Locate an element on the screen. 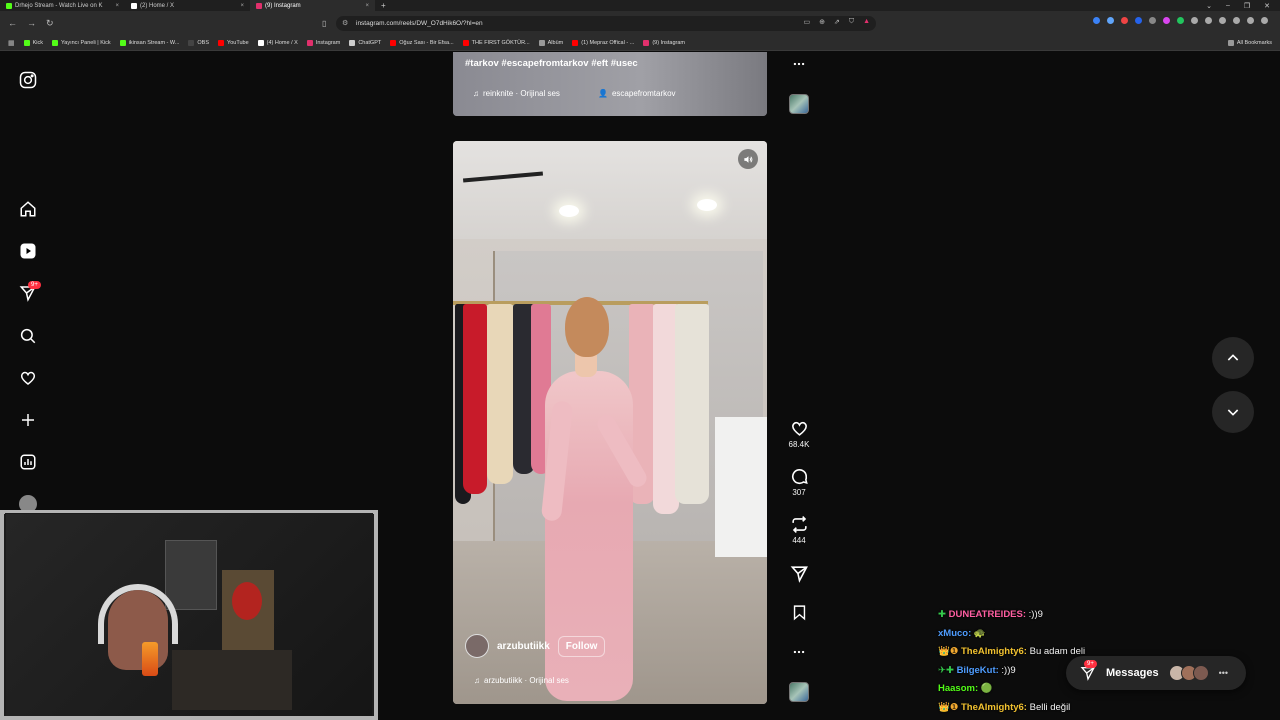 This screenshot has height=720, width=1280. previous-reel-audio: ♫ reinknite · Orijinal ses is located at coordinates (516, 93).